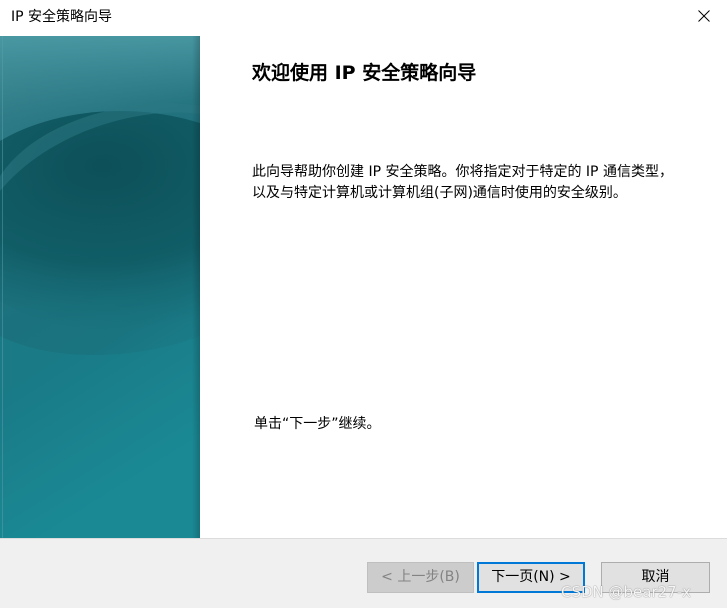 This screenshot has width=727, height=608. Describe the element at coordinates (363, 573) in the screenshot. I see `wizard-footer: < 上一步(B) 下一页(N) > 取消` at that location.